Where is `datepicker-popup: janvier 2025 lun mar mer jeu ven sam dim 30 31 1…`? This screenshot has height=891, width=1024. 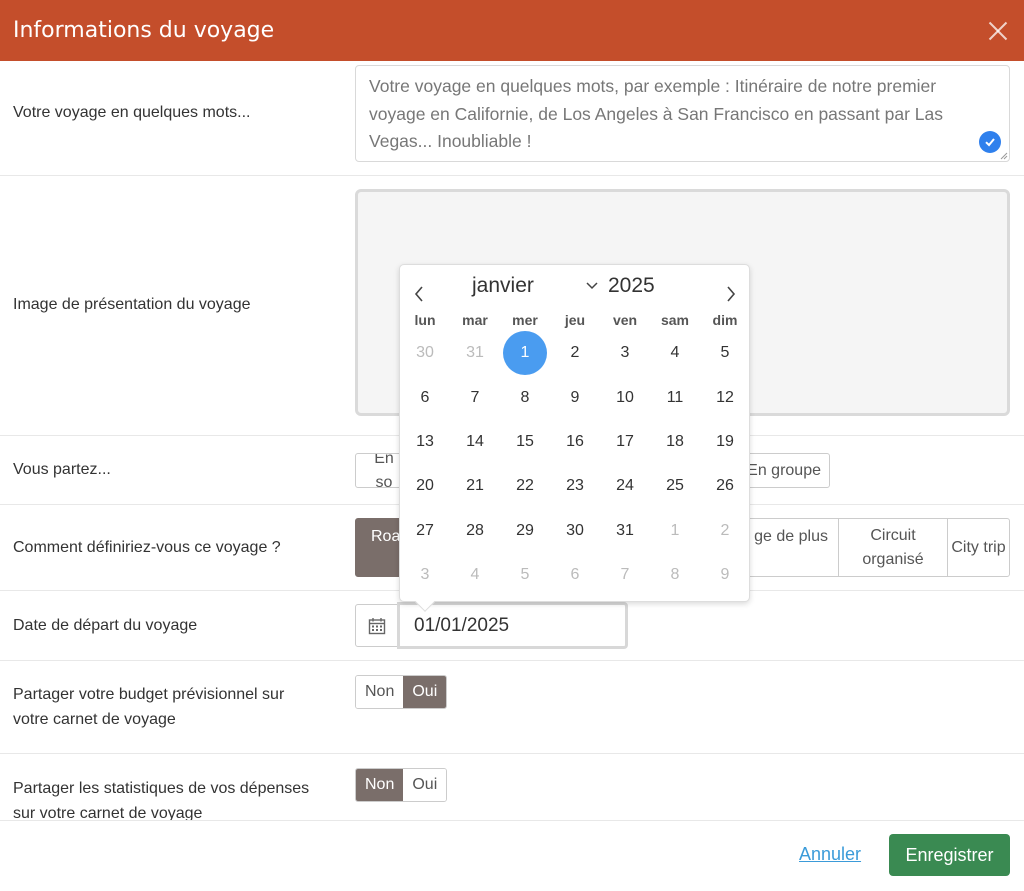 datepicker-popup: janvier 2025 lun mar mer jeu ven sam dim 30 31 1… is located at coordinates (575, 438).